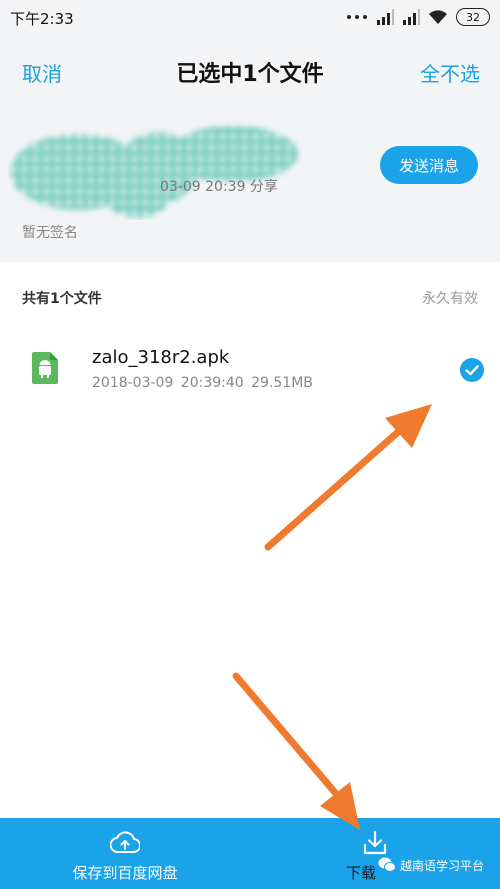 This screenshot has width=500, height=889. What do you see at coordinates (450, 299) in the screenshot?
I see `validity-label: 永久有效` at bounding box center [450, 299].